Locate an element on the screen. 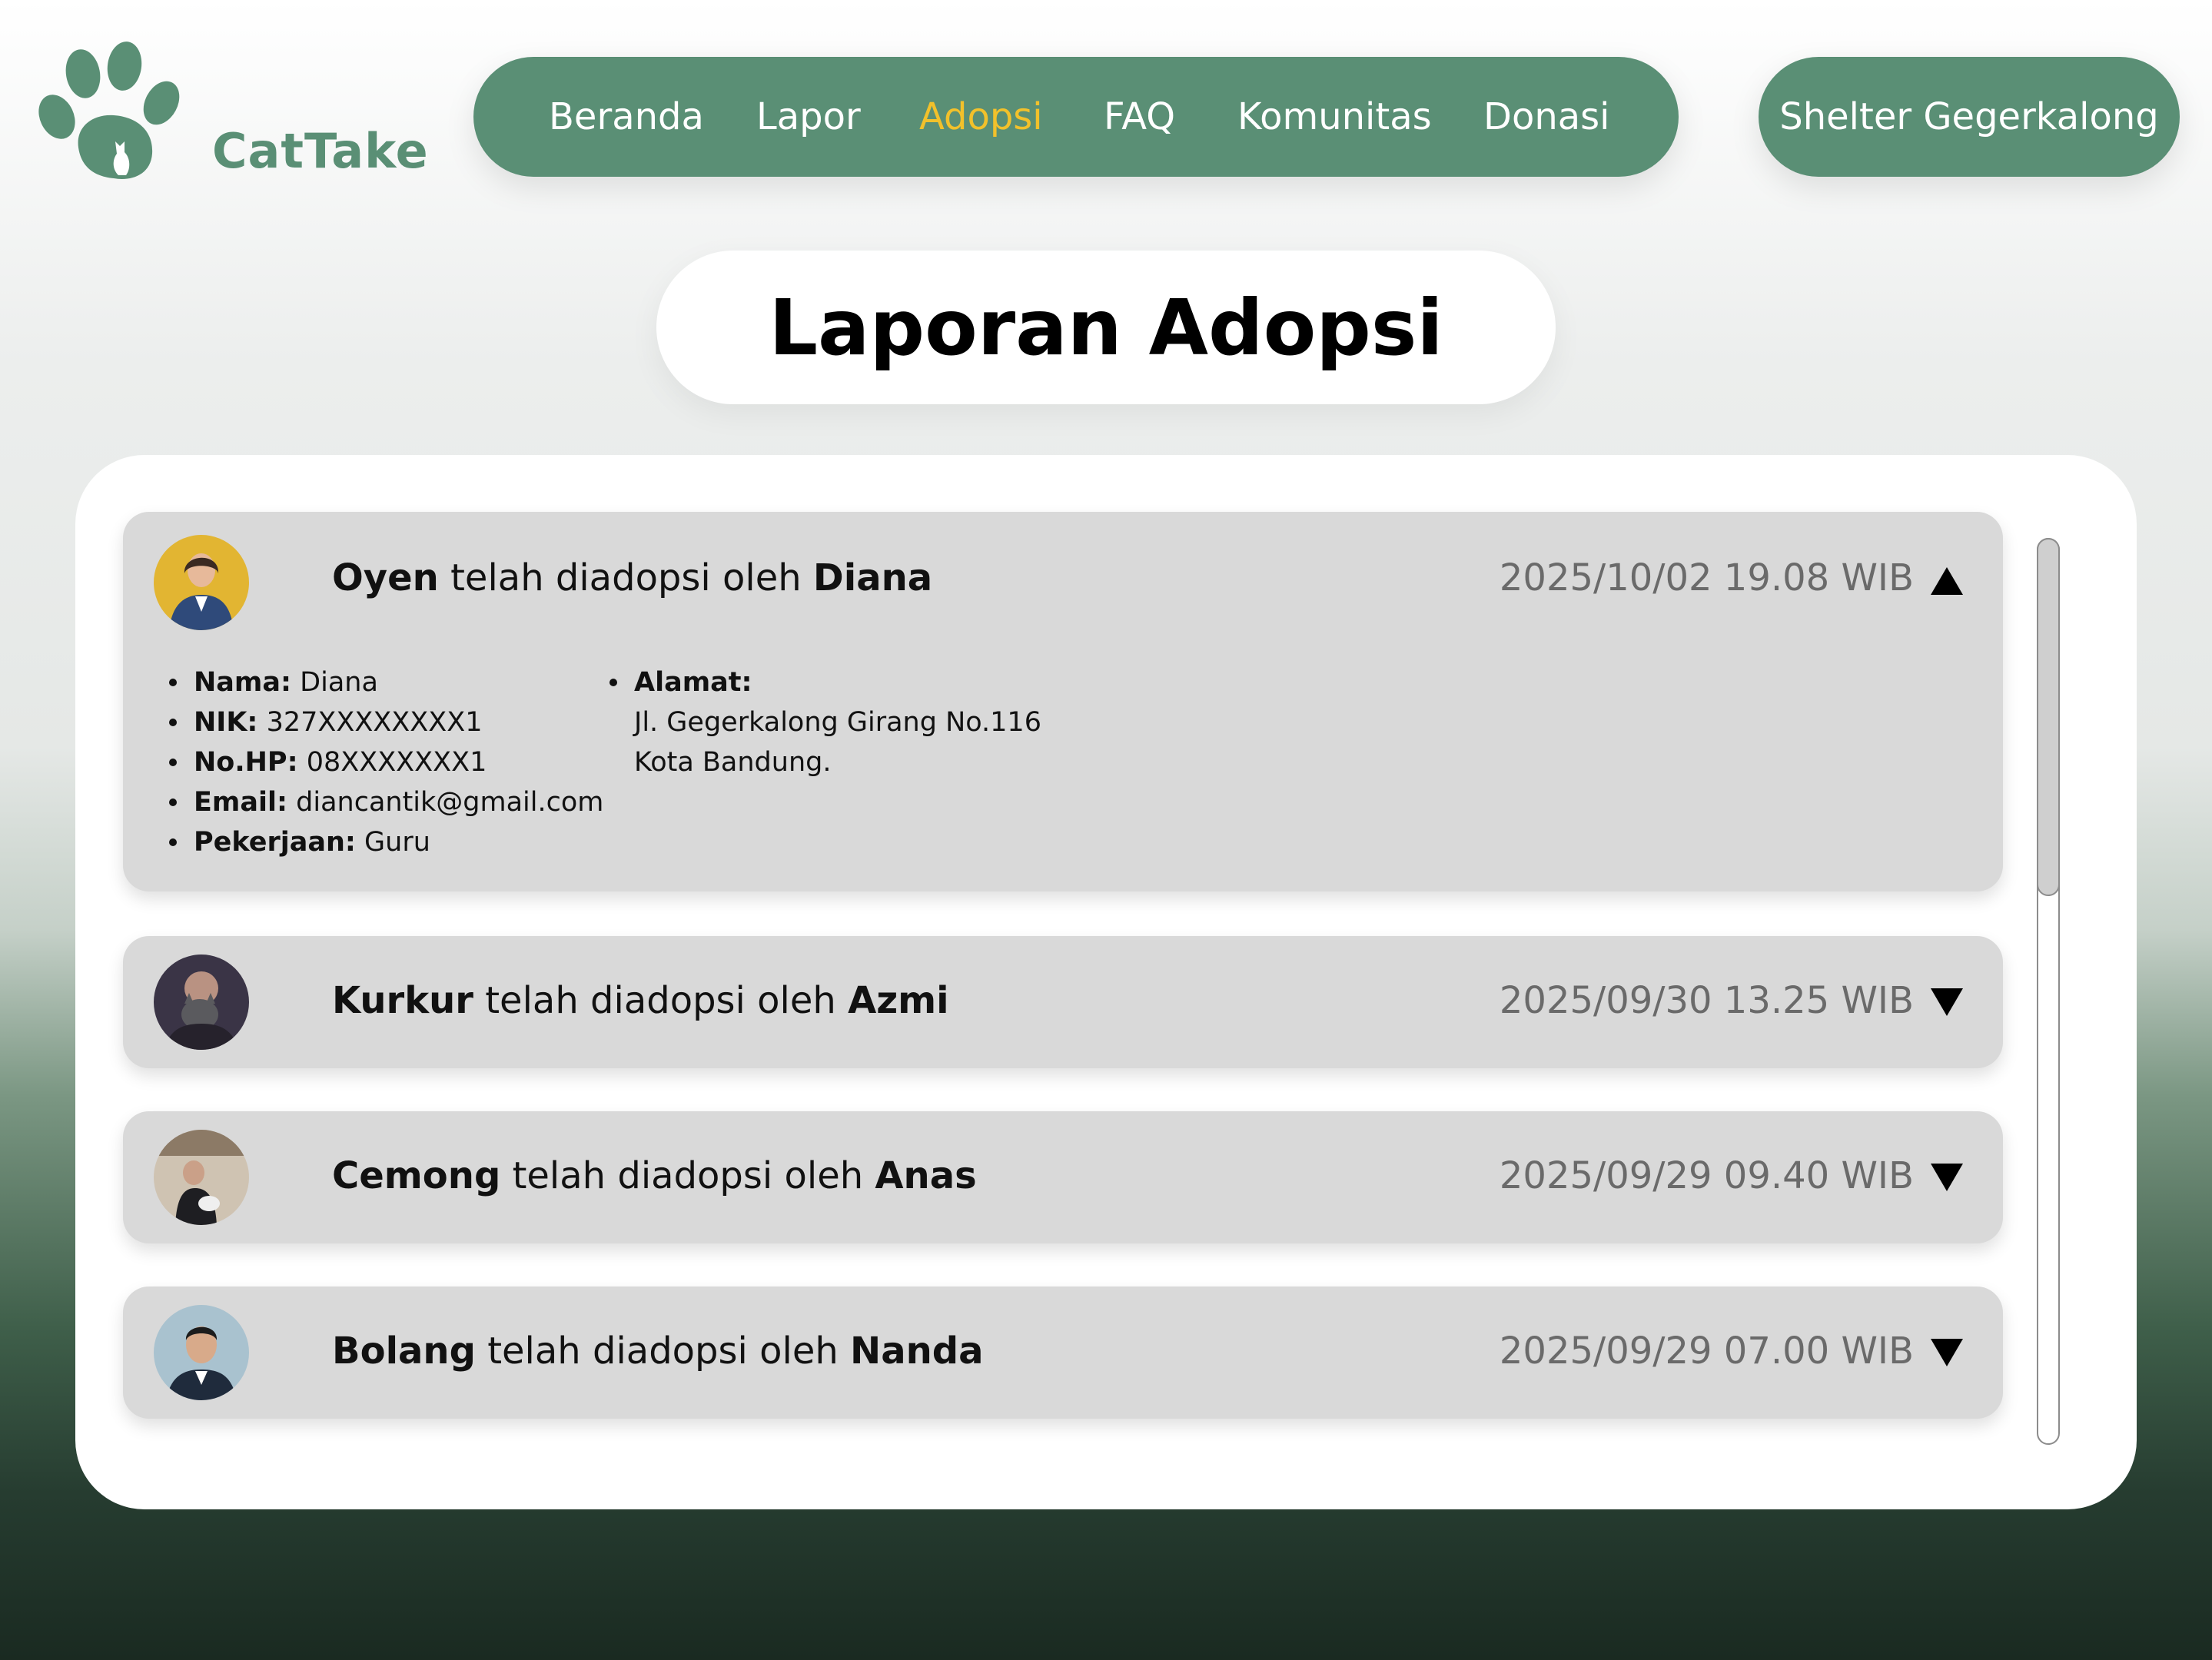  cat-name: Kurkur is located at coordinates (402, 1000).